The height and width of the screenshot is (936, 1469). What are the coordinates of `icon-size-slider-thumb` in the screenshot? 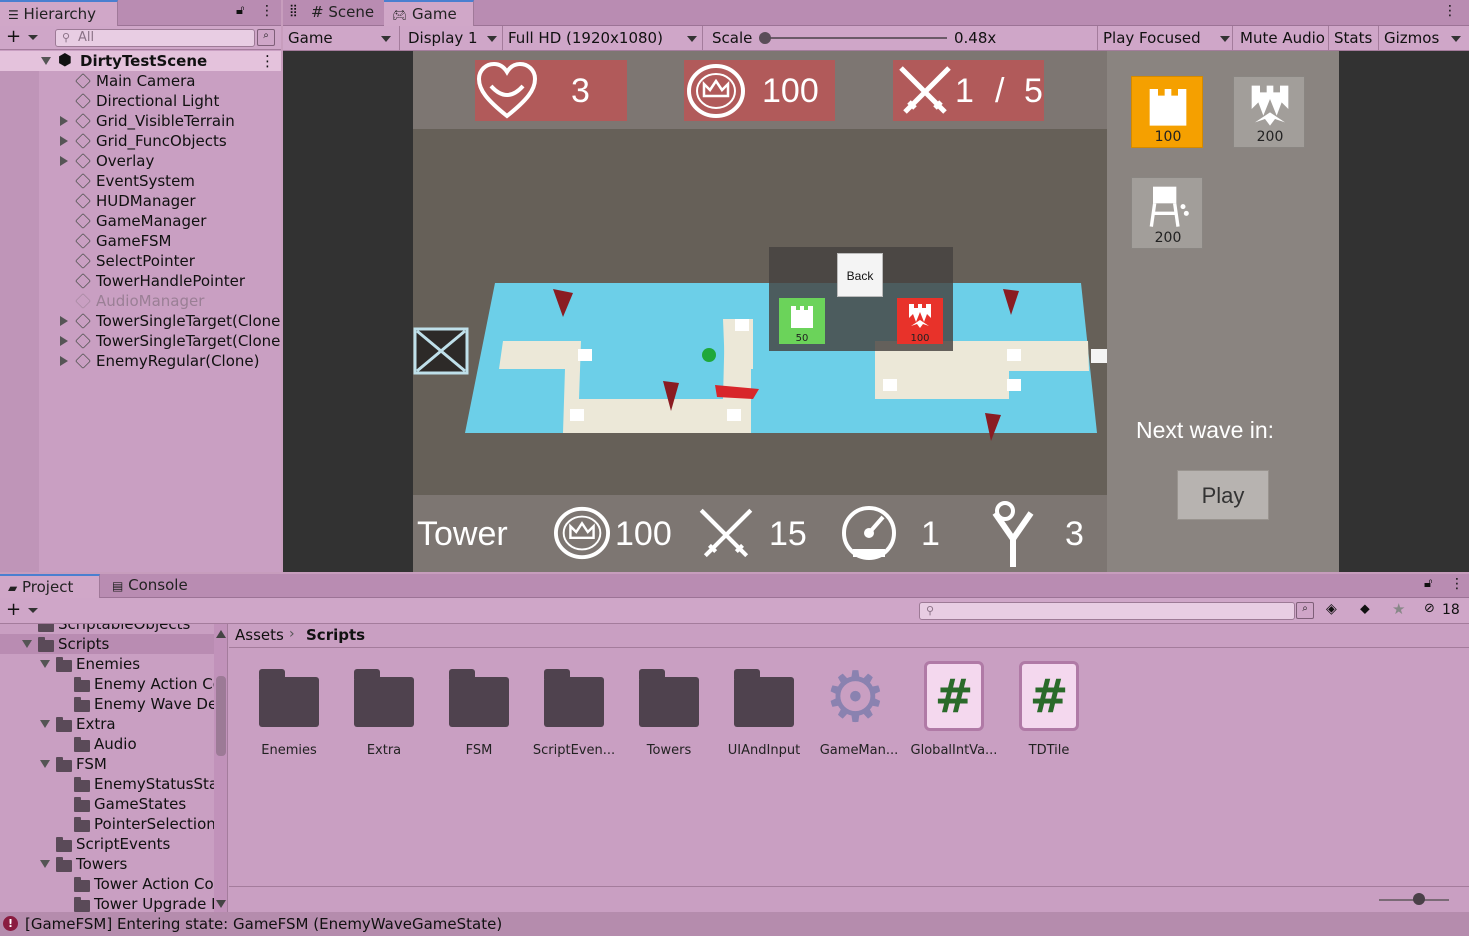 It's located at (1419, 899).